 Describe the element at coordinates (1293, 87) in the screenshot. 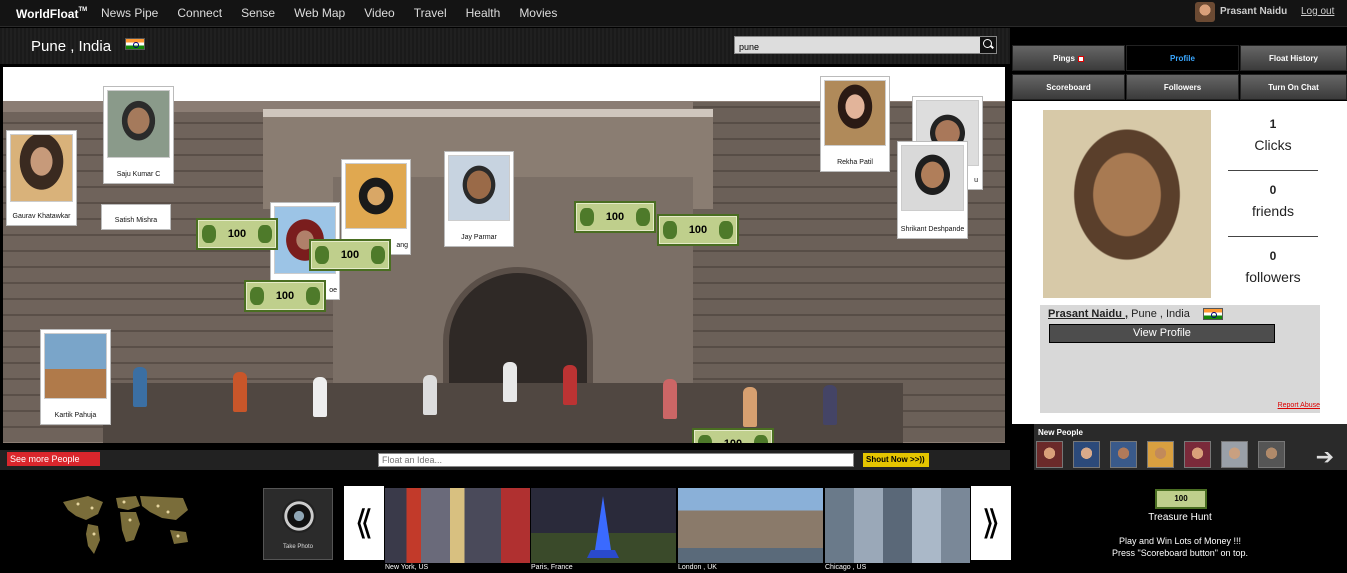

I see `tab-turn-on-chat: Turn On Chat` at that location.